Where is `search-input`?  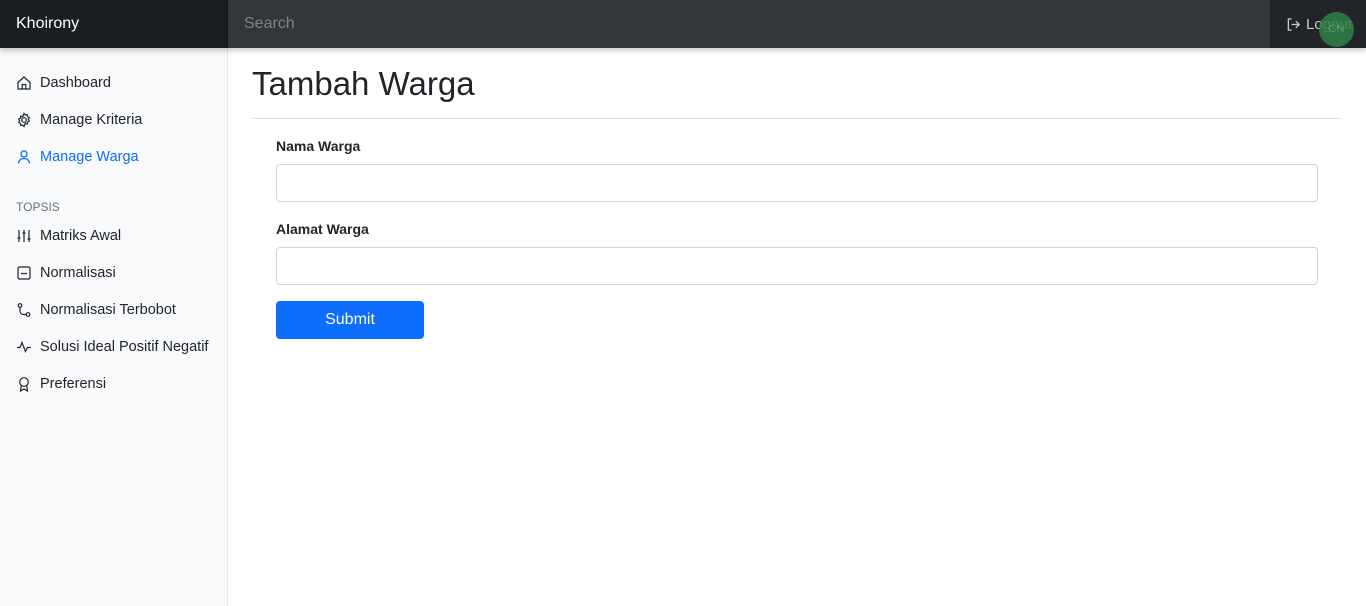 search-input is located at coordinates (749, 24).